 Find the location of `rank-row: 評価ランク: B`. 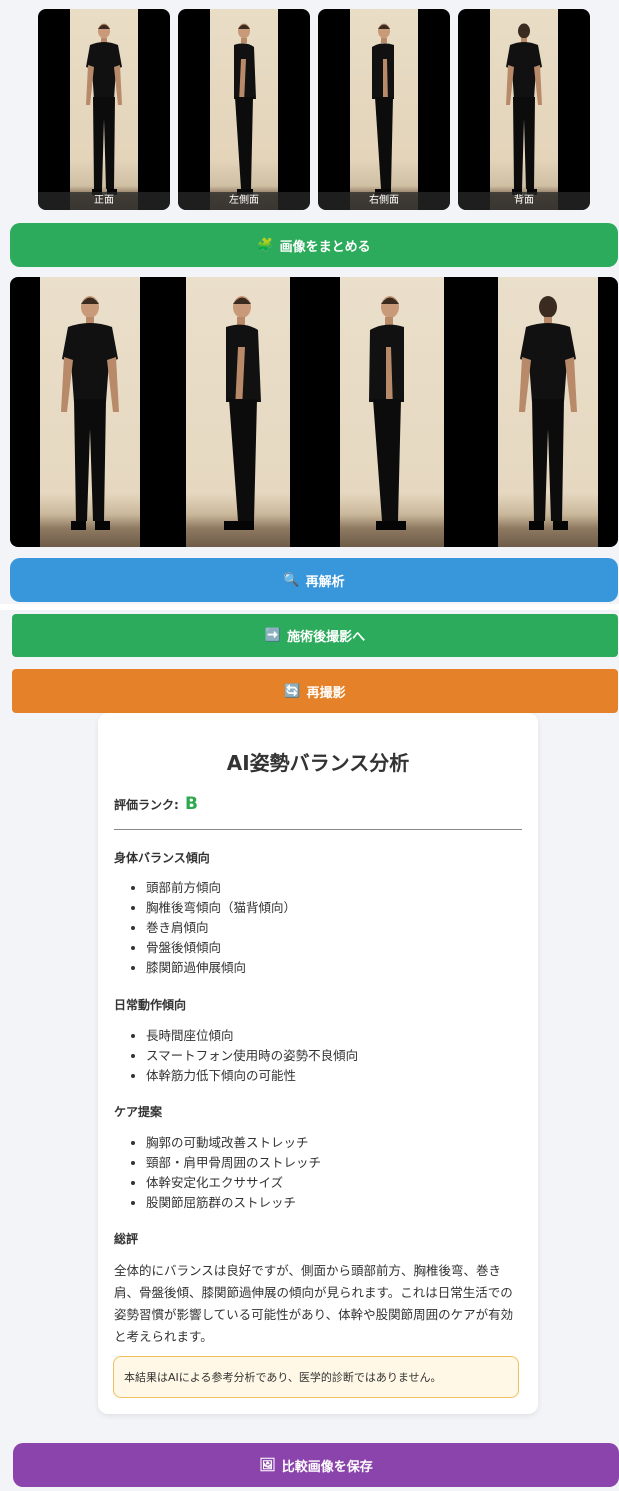

rank-row: 評価ランク: B is located at coordinates (156, 804).